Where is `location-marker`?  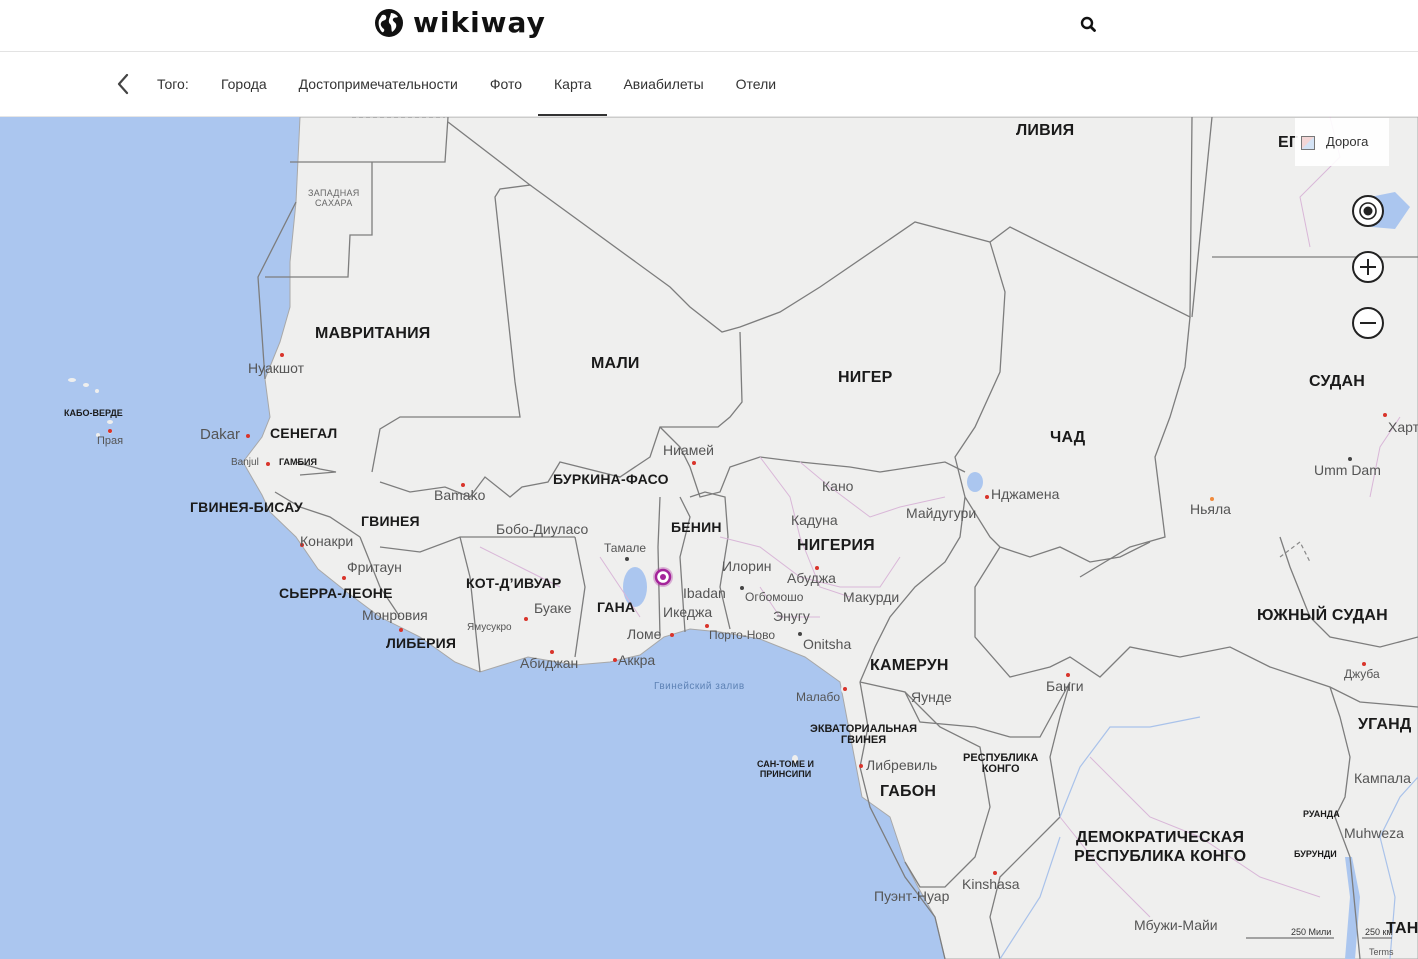 location-marker is located at coordinates (663, 577).